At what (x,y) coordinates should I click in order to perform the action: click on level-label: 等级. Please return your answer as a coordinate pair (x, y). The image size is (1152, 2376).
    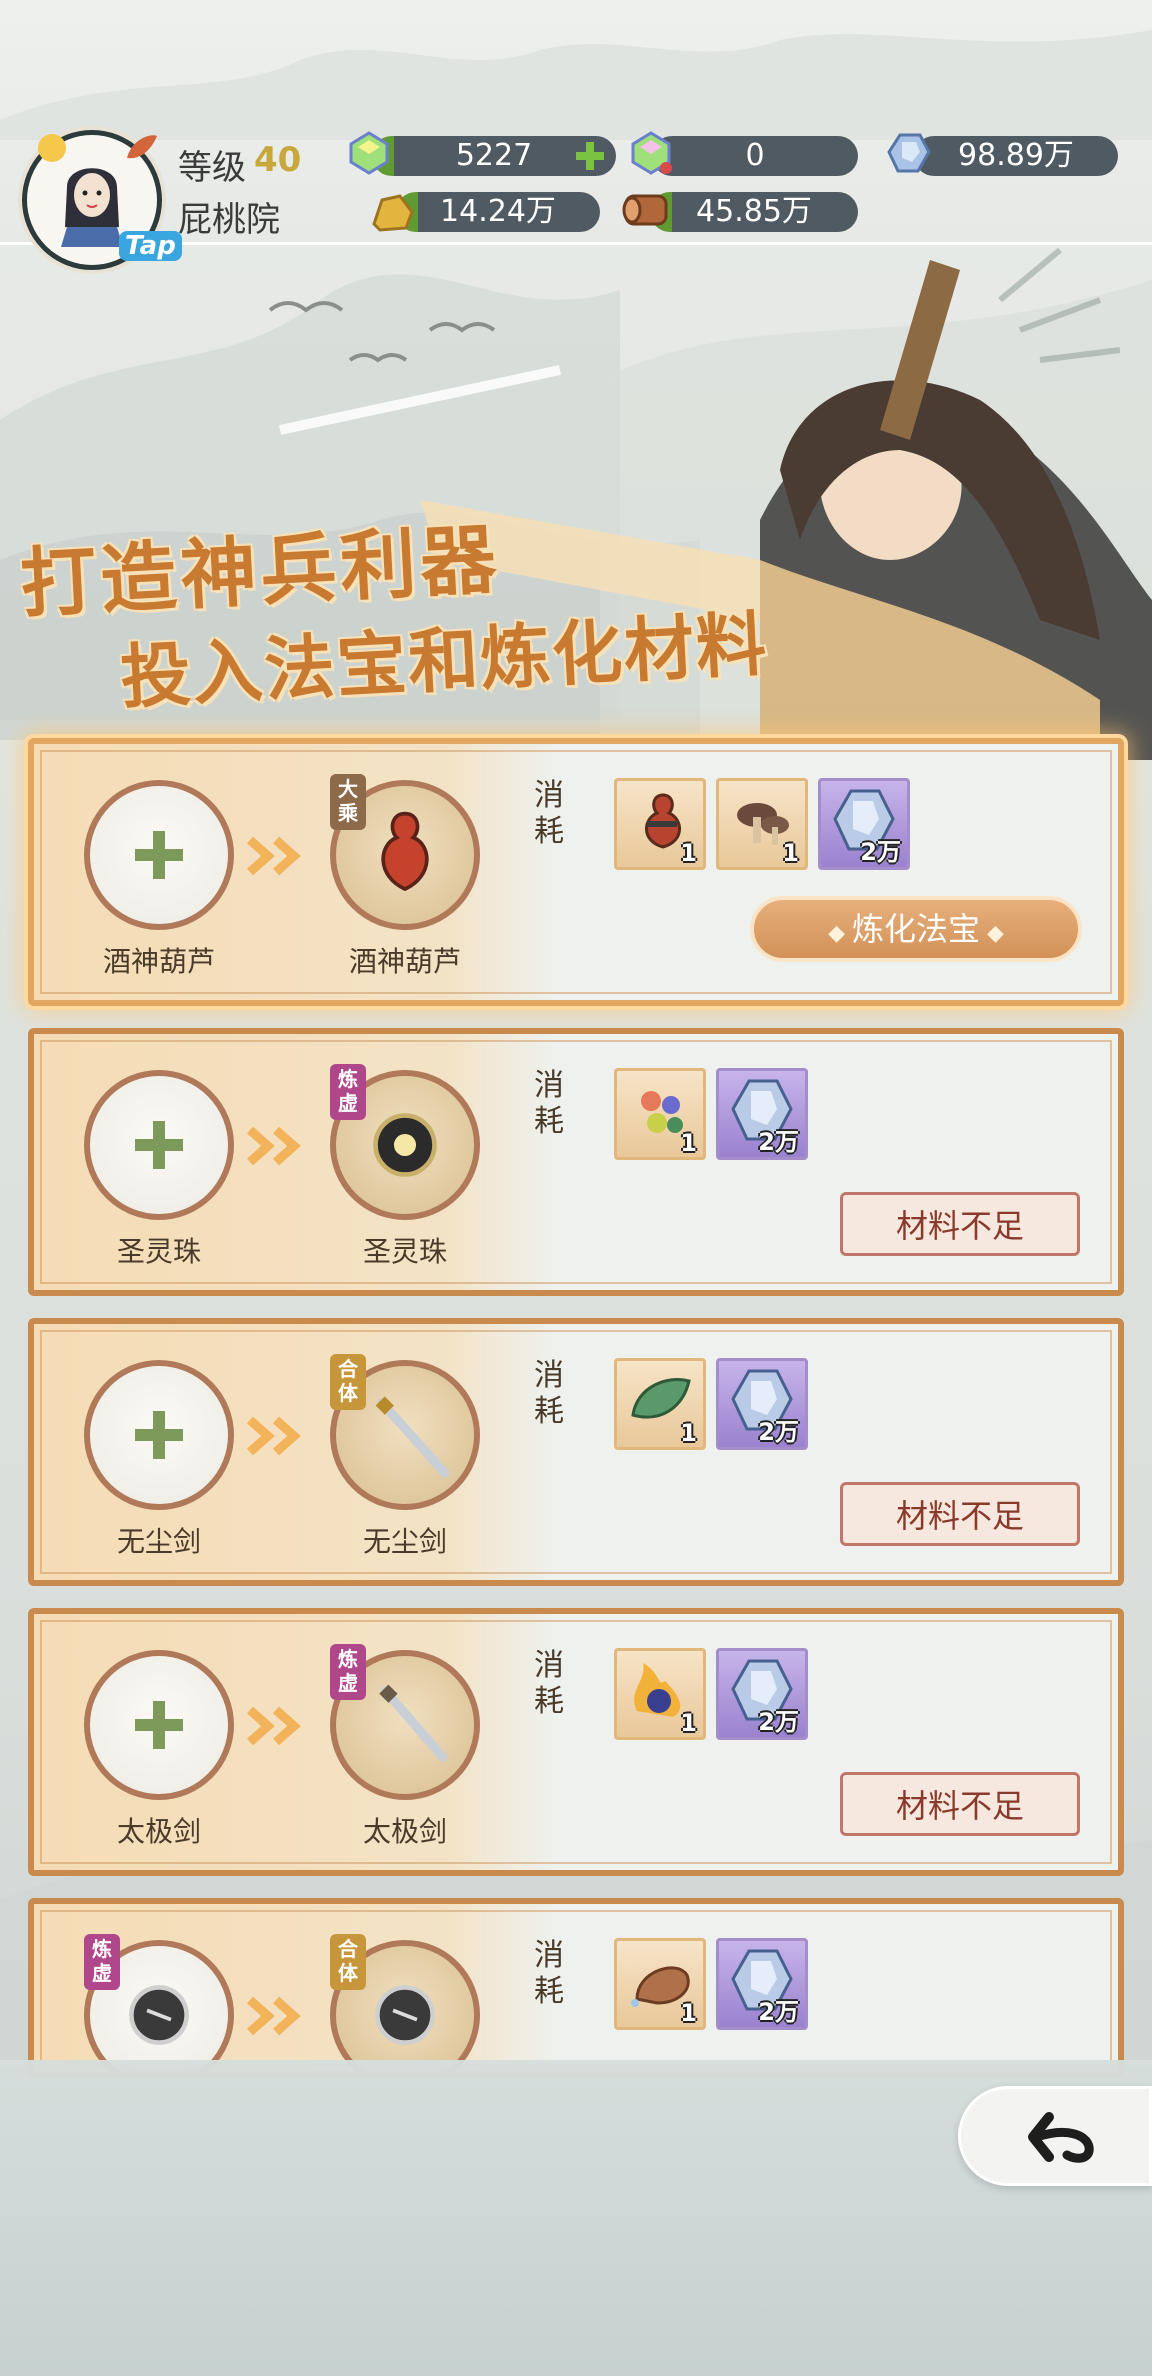
    Looking at the image, I should click on (212, 168).